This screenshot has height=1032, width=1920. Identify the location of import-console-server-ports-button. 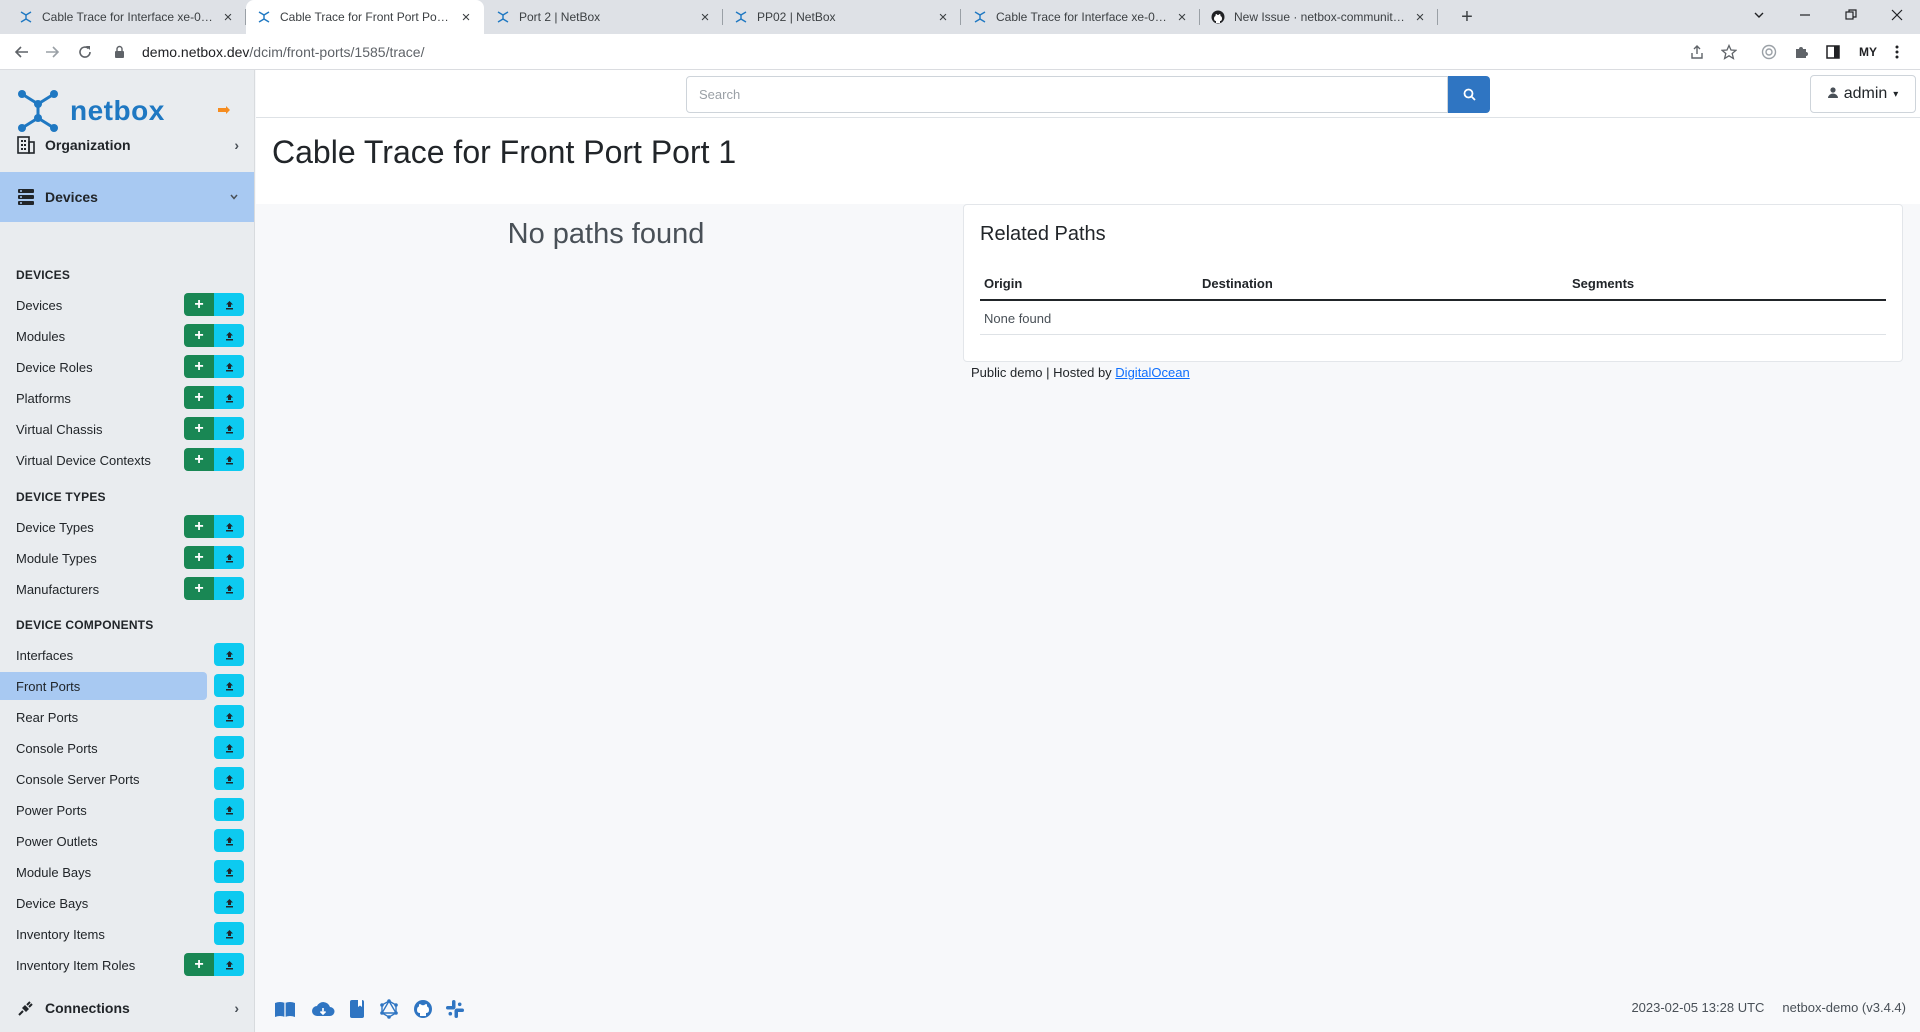
(229, 778).